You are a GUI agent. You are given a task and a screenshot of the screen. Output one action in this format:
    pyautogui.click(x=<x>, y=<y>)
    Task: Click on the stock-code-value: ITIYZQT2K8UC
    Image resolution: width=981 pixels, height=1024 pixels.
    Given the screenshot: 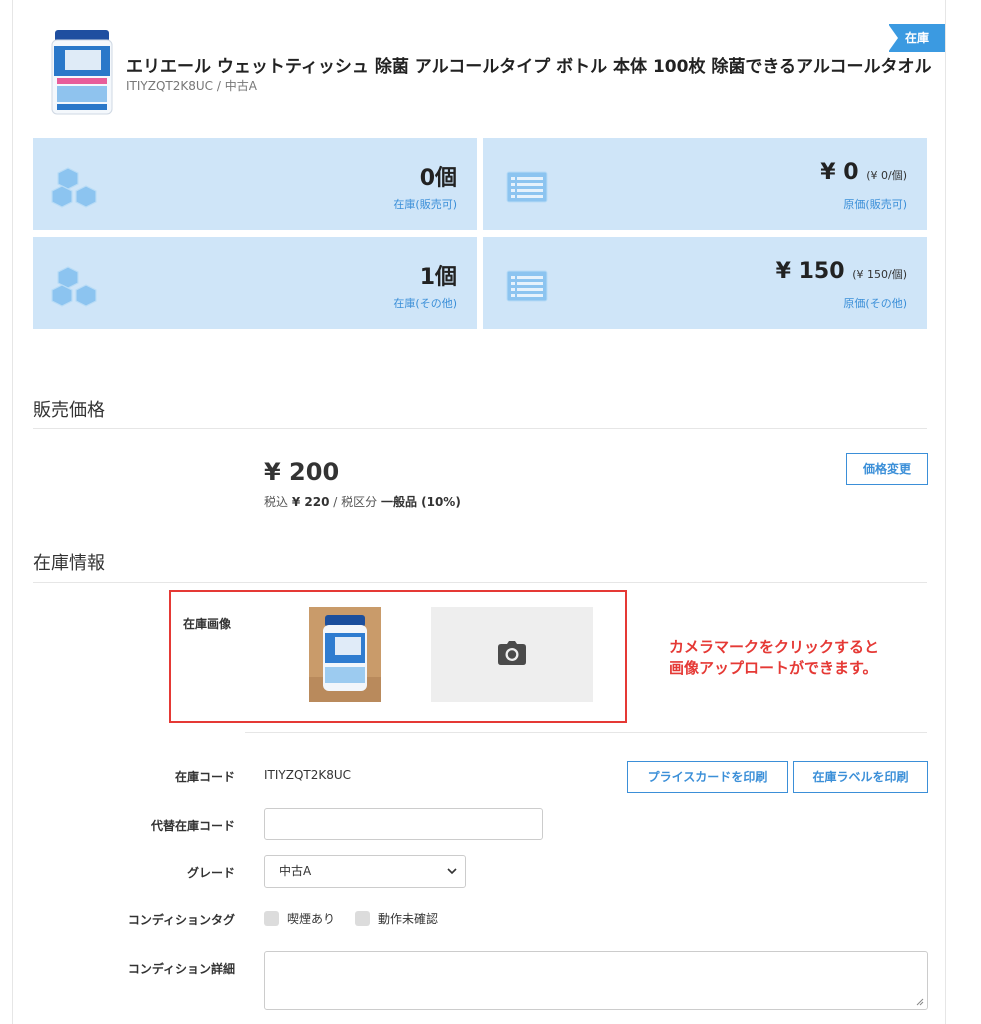 What is the action you would take?
    pyautogui.click(x=308, y=775)
    